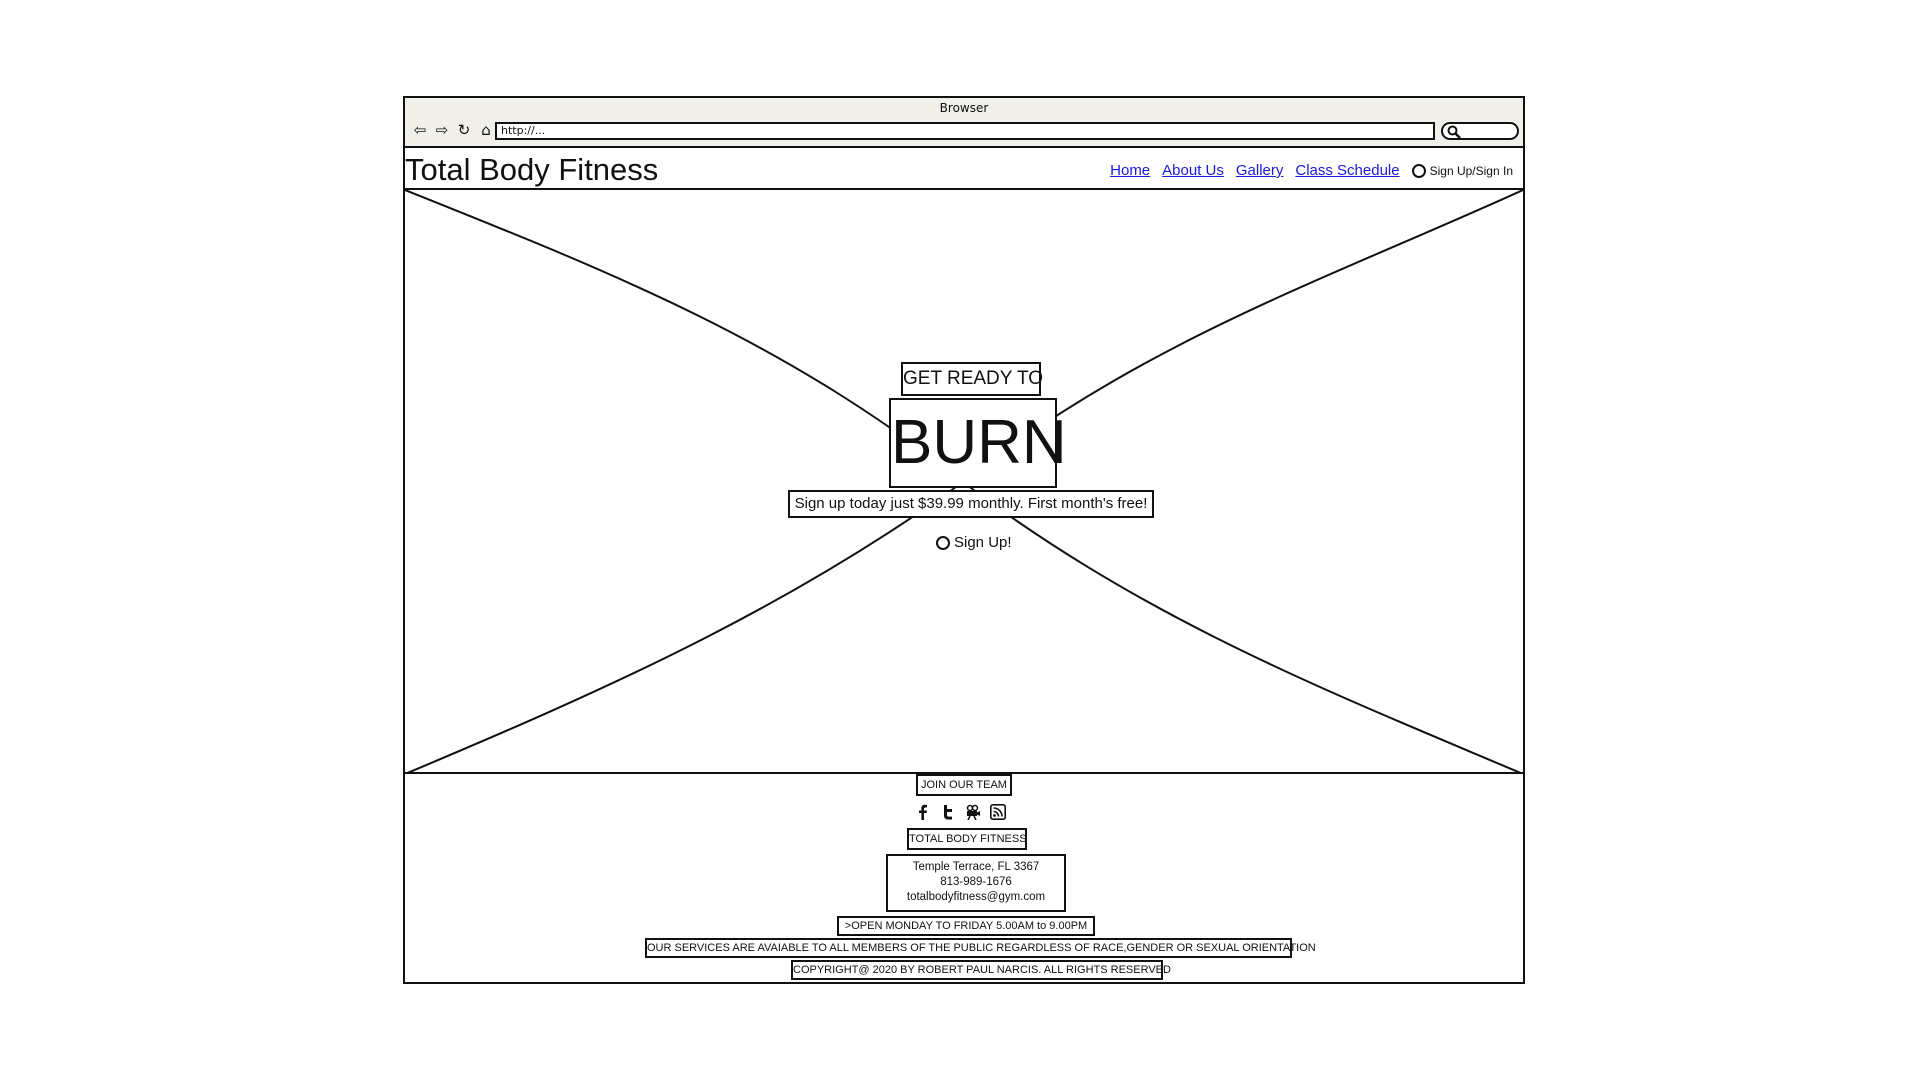  I want to click on footer-address: Temple Terrace, FL 3367, so click(976, 867).